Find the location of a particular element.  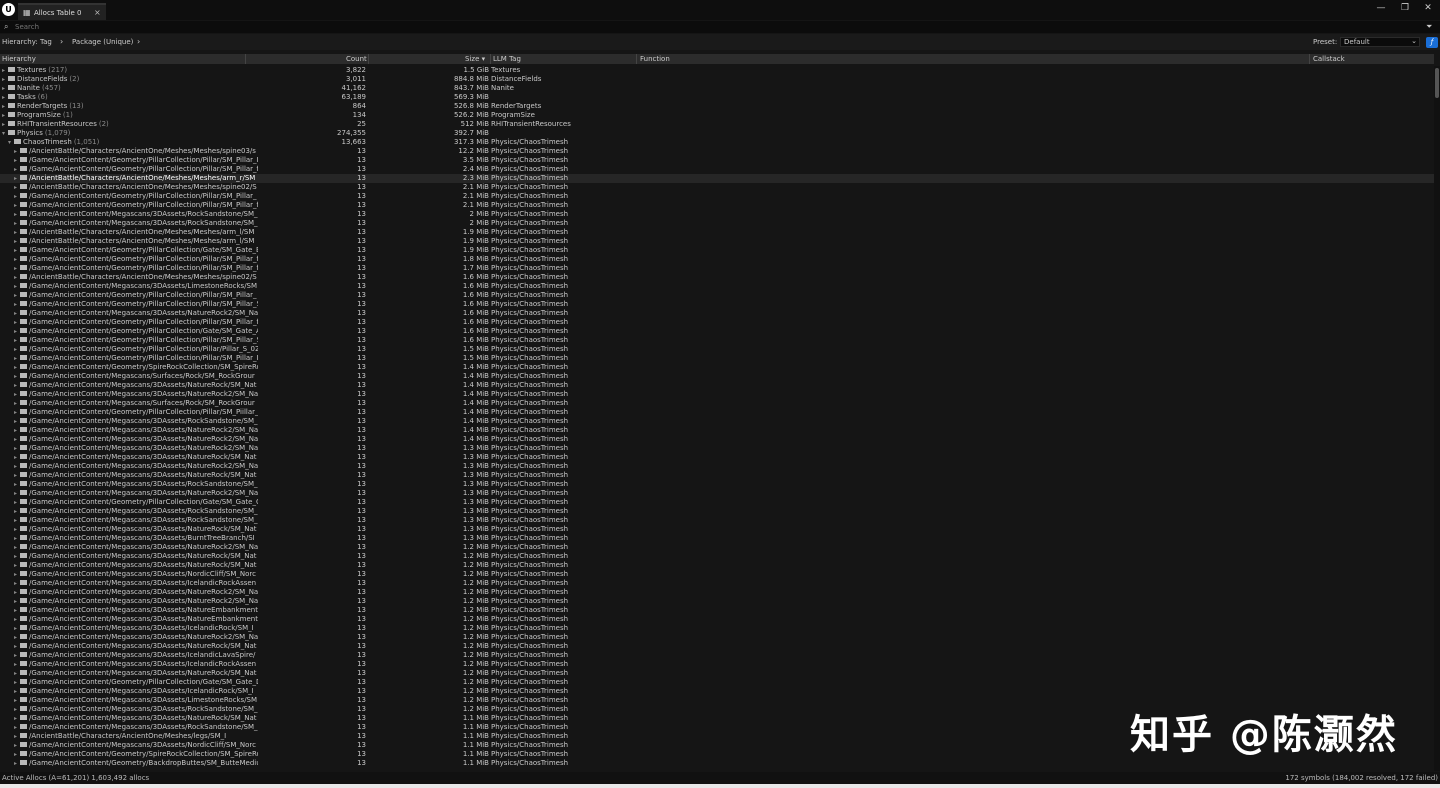

column-llm-tag: LLM Tag is located at coordinates (507, 59).